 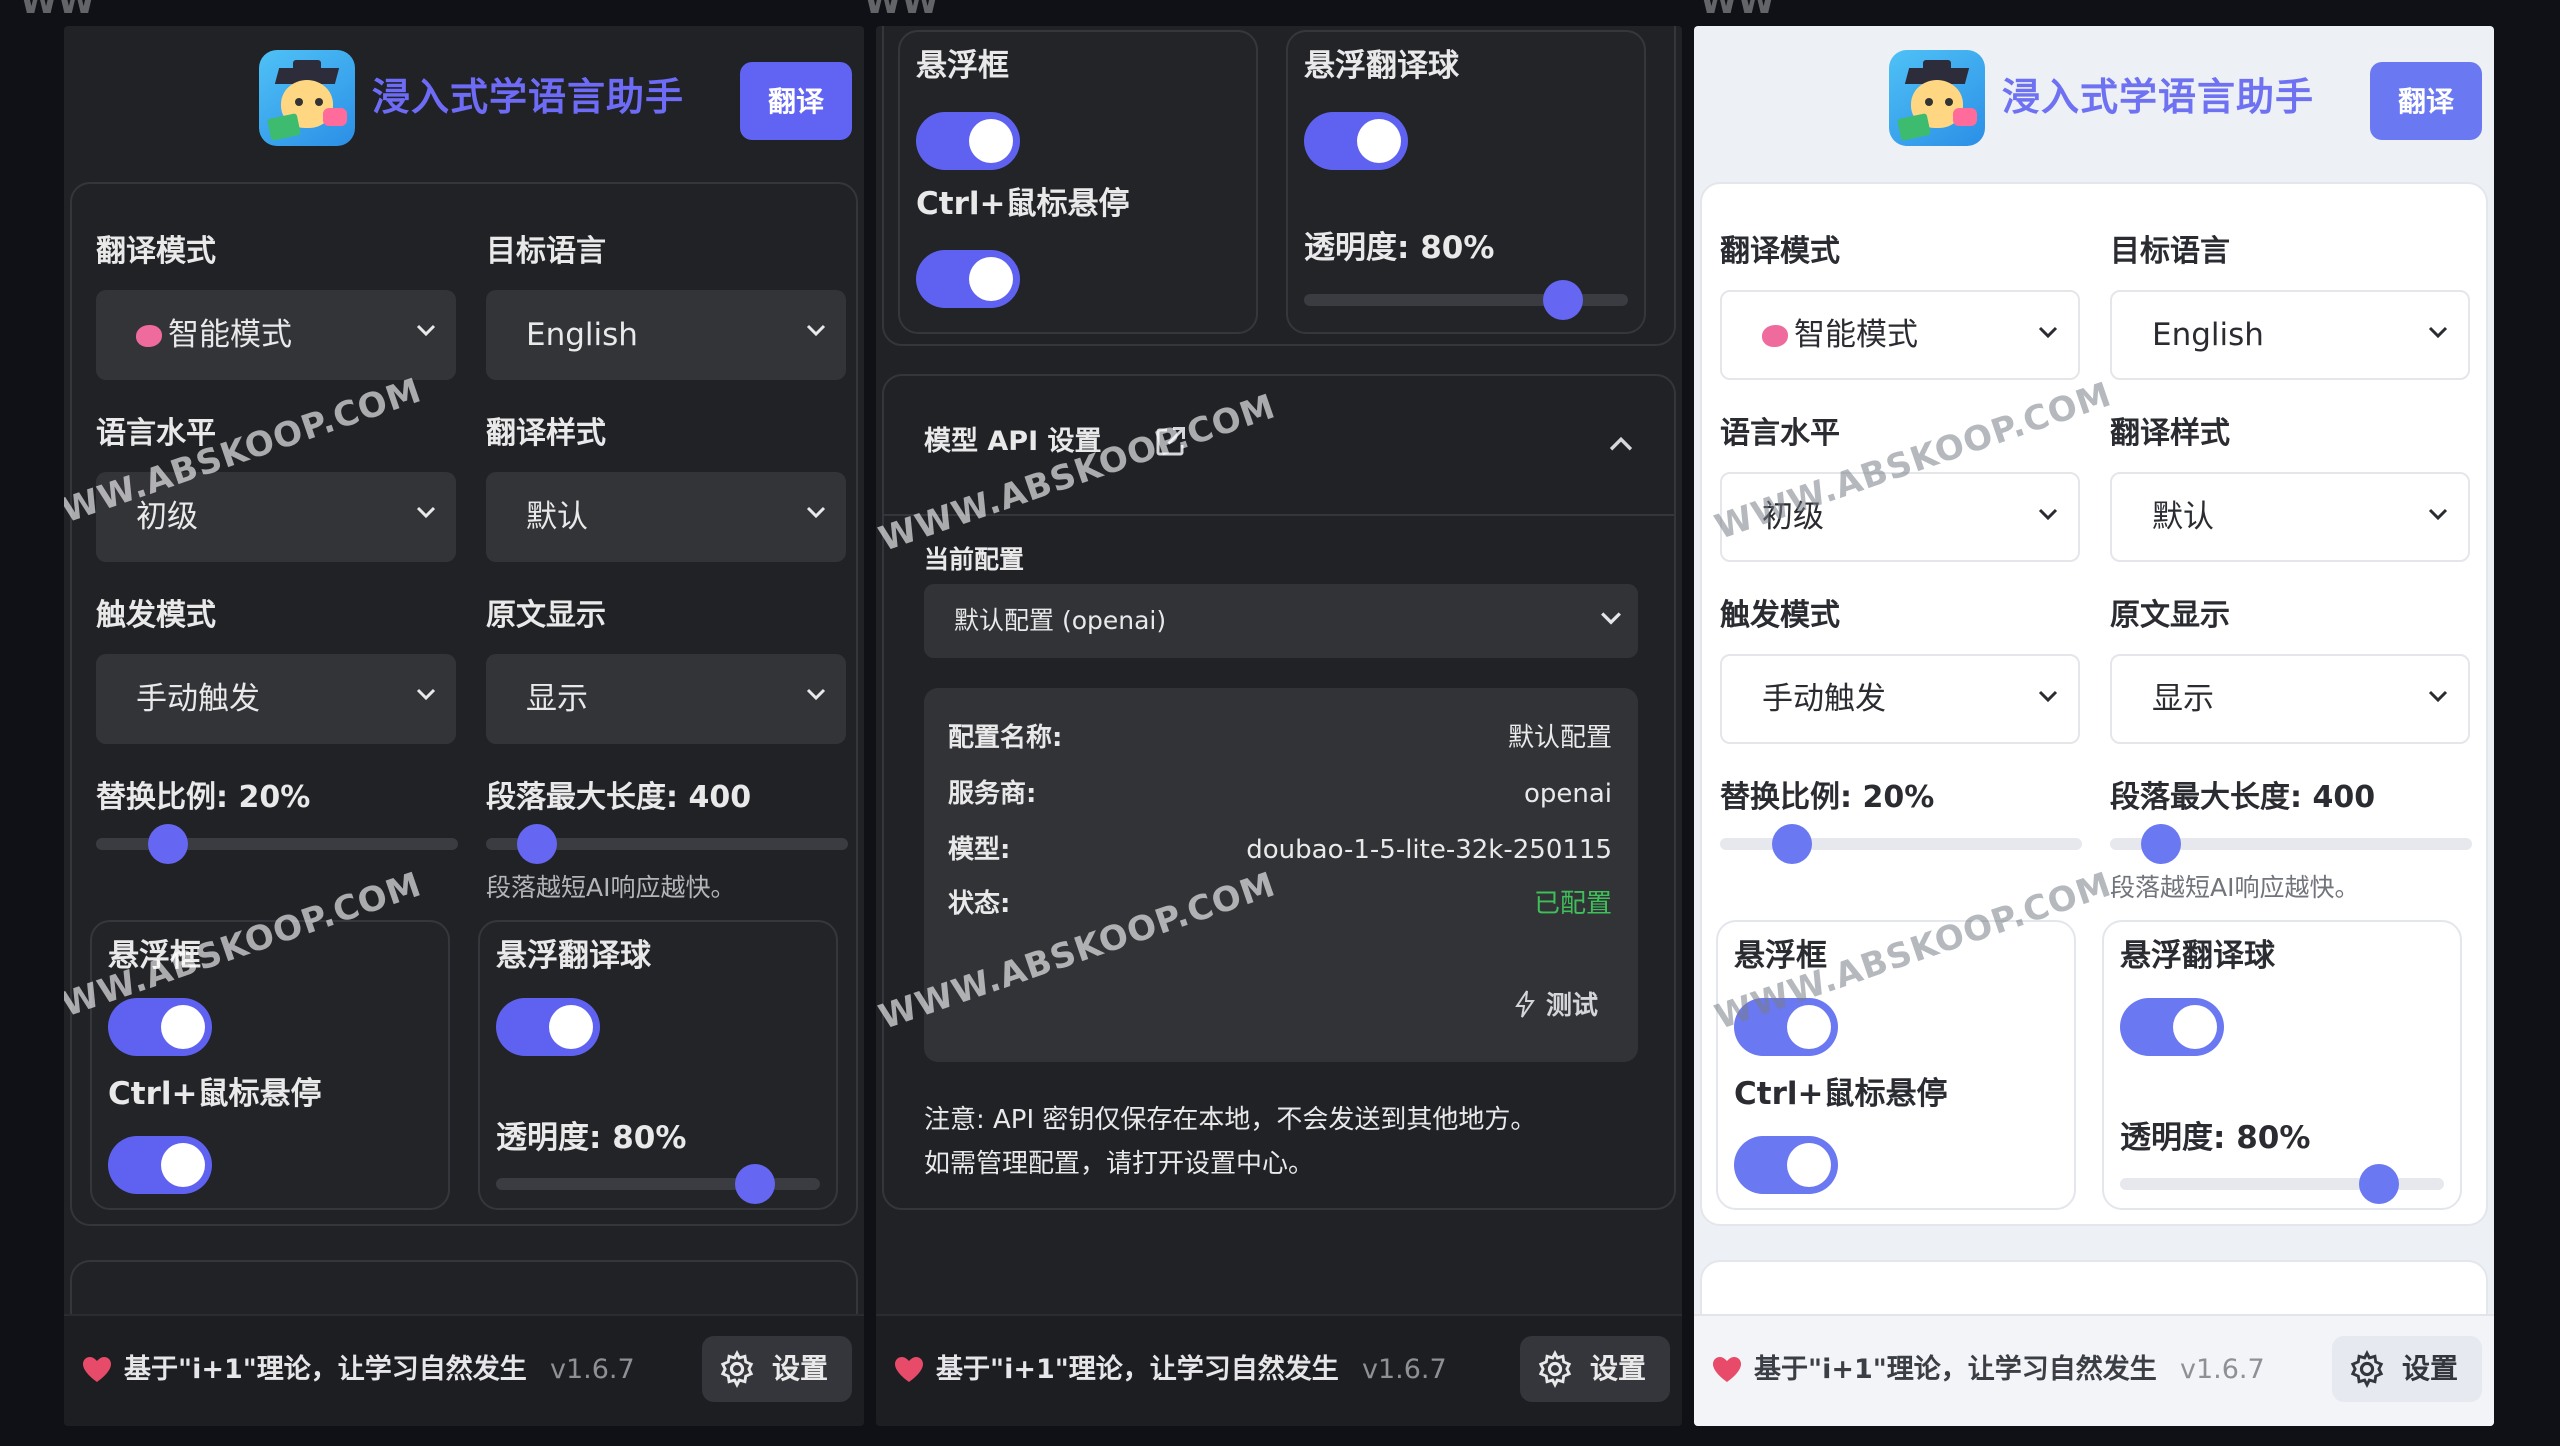 What do you see at coordinates (974, 559) in the screenshot?
I see `current-config-label: 当前配置` at bounding box center [974, 559].